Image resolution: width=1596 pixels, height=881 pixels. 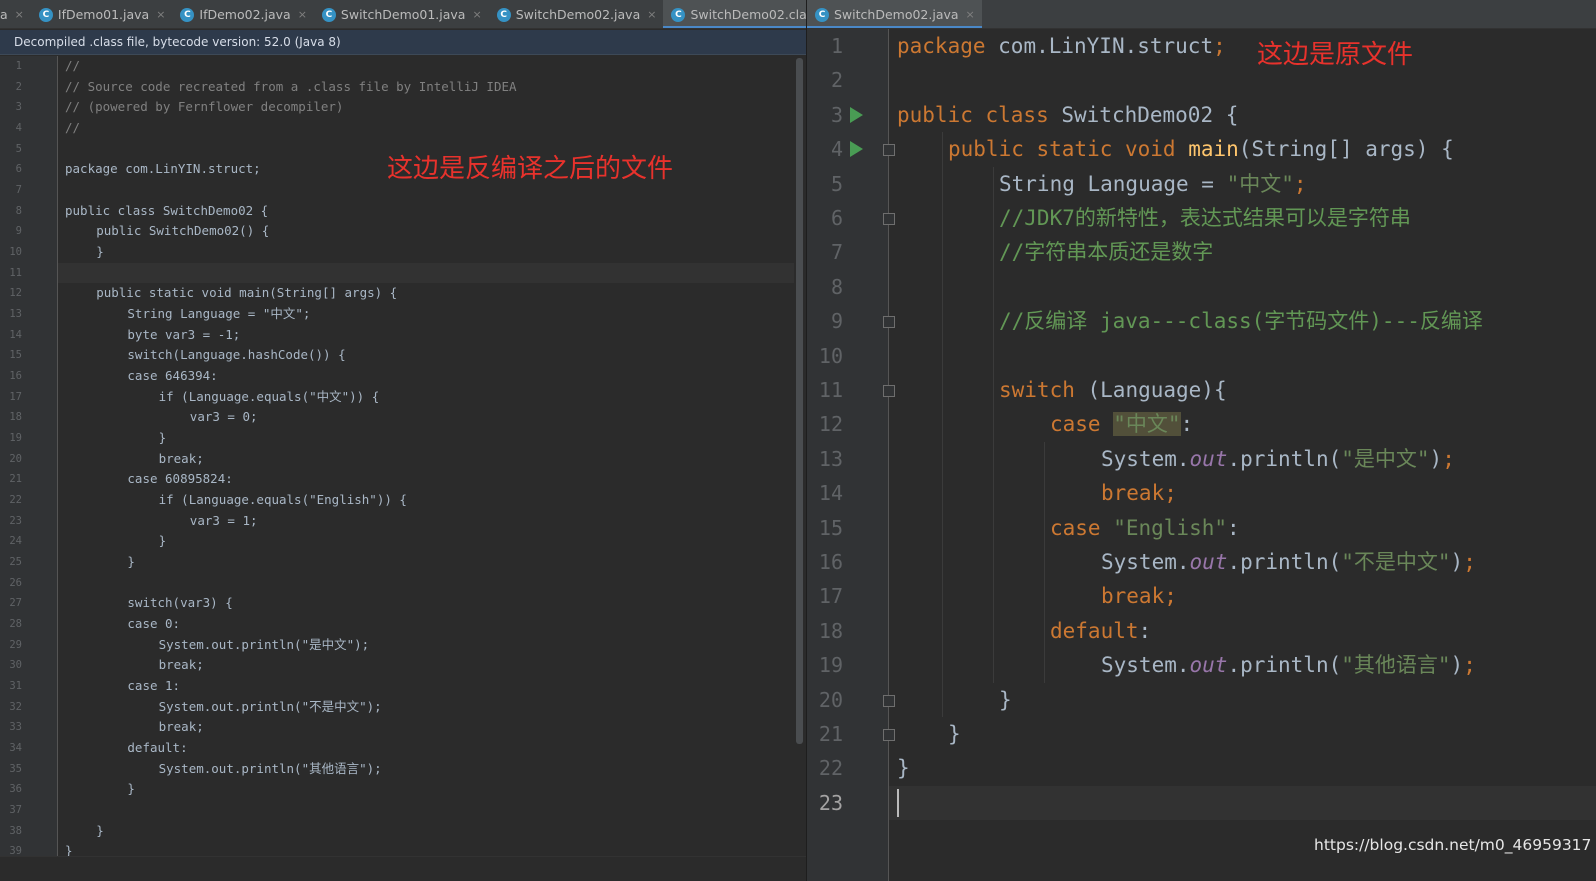 What do you see at coordinates (830, 493) in the screenshot?
I see `line-number: 14` at bounding box center [830, 493].